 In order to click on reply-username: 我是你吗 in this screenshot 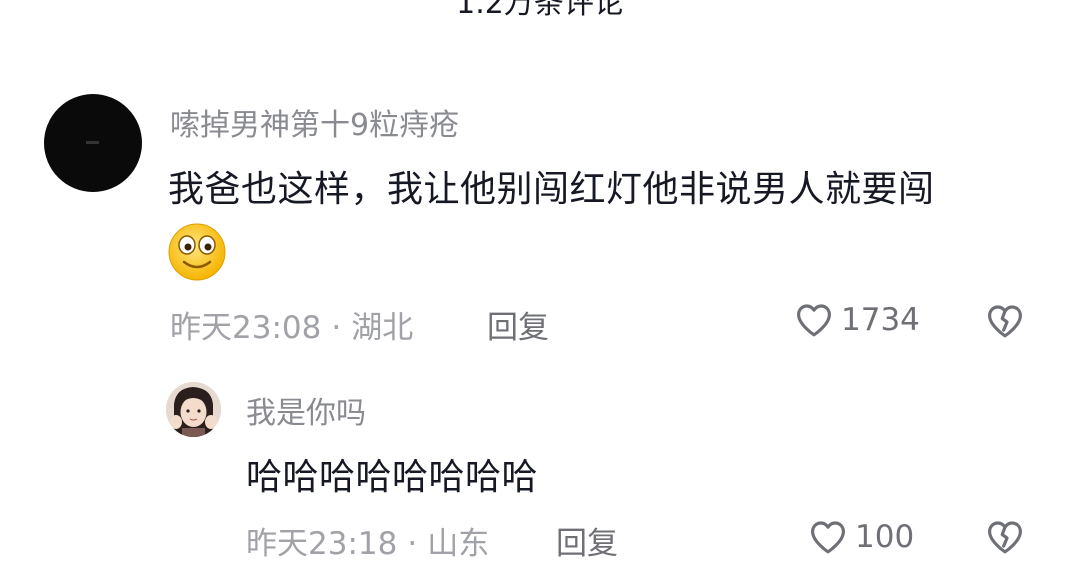, I will do `click(306, 410)`.